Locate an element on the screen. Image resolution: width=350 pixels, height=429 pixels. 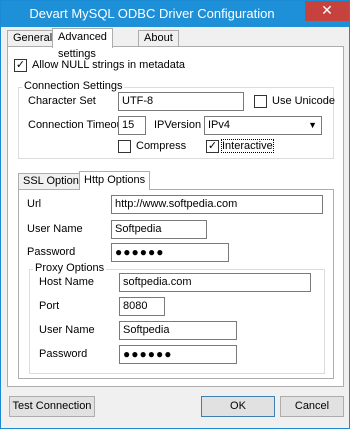
tab-advanced-settings: Advanced settings is located at coordinates (82, 44).